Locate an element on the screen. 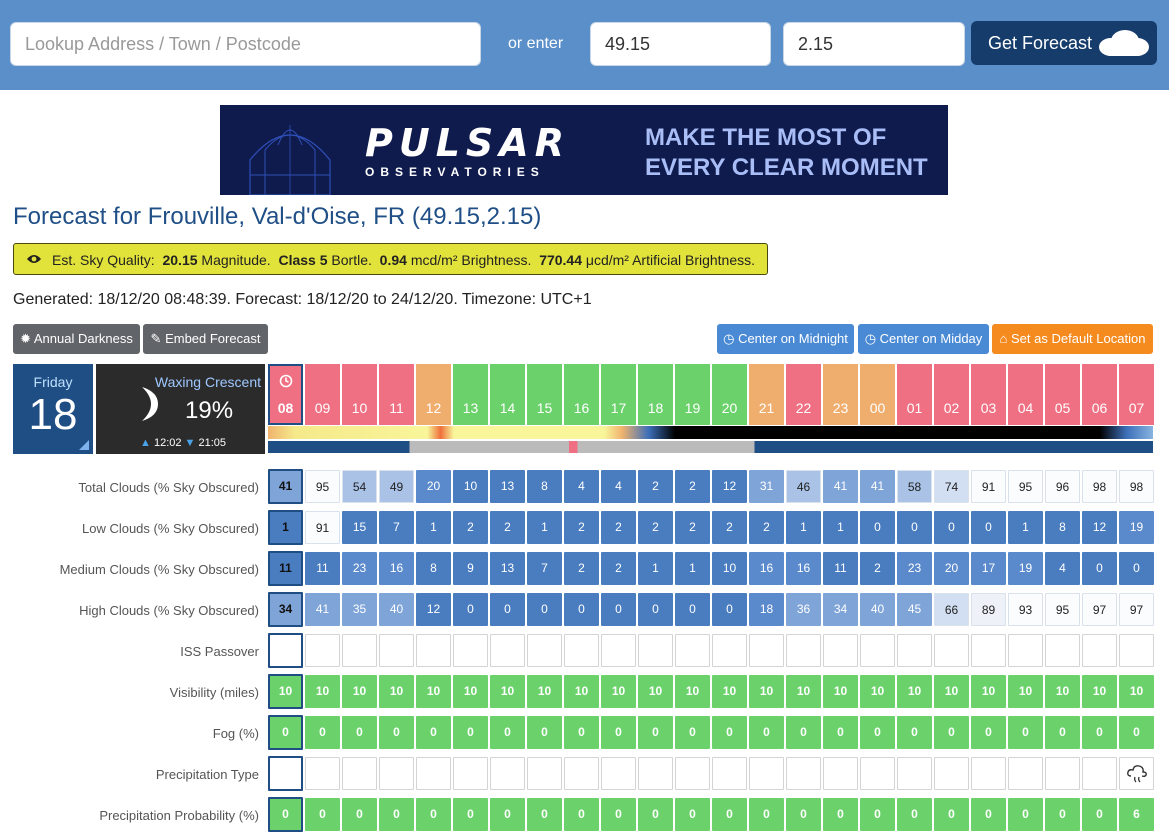  forecast-cell: 16 is located at coordinates (803, 568).